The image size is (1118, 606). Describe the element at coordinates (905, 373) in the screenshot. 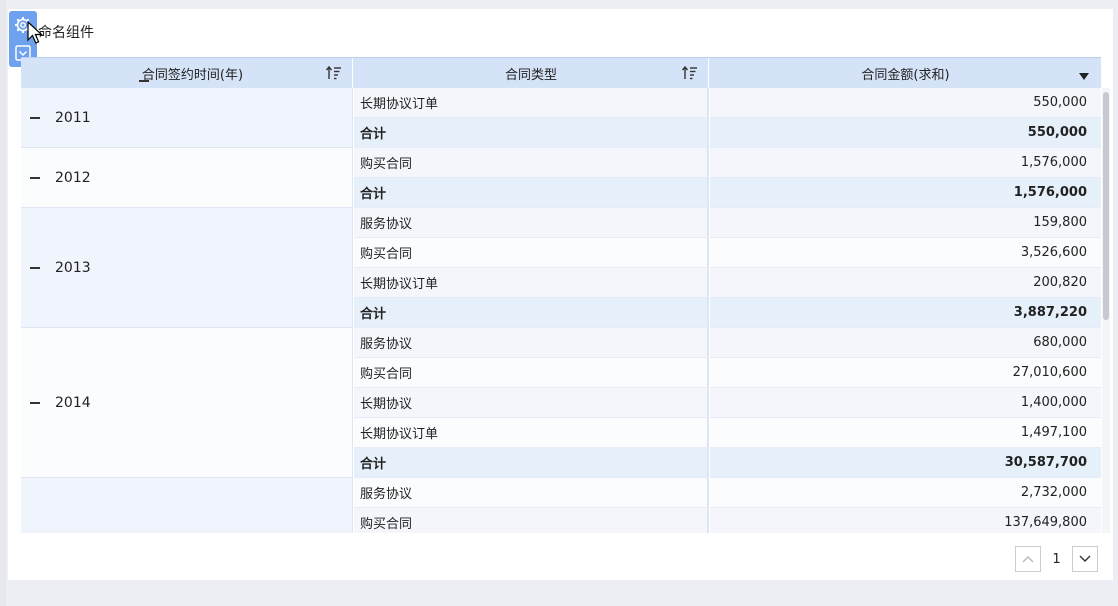

I see `contract-amount-cell: 27,010,600` at that location.